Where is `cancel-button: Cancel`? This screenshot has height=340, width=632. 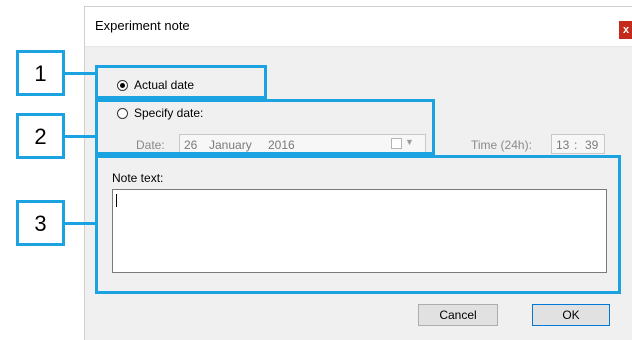 cancel-button: Cancel is located at coordinates (458, 315).